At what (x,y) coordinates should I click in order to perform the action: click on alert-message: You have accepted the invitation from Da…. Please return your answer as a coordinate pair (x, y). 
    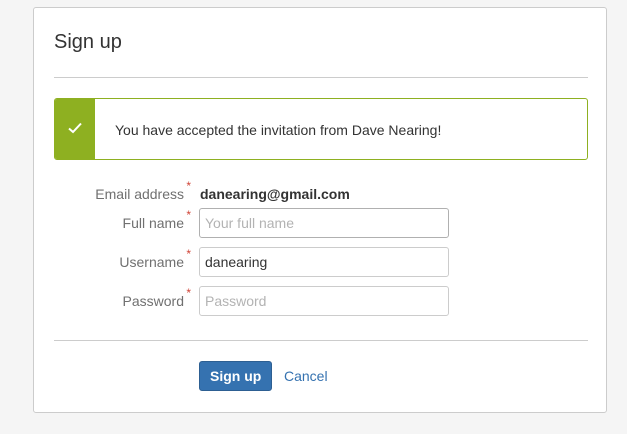
    Looking at the image, I should click on (278, 130).